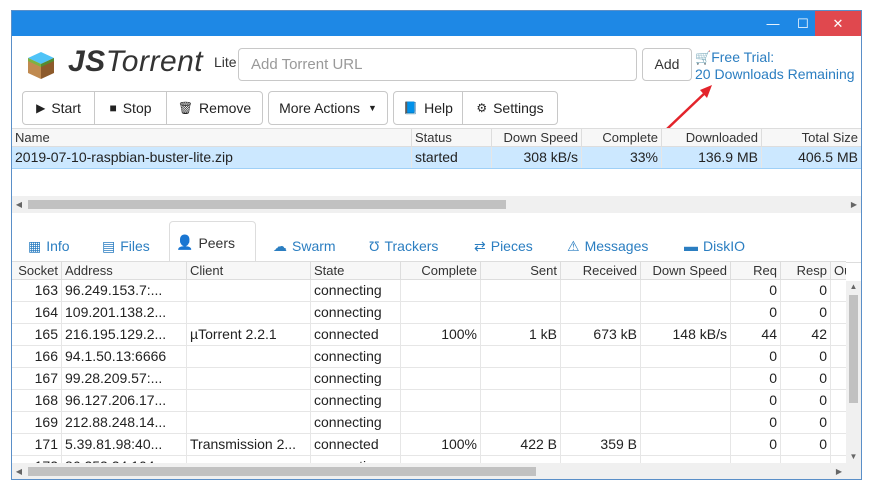 Image resolution: width=875 pixels, height=490 pixels. I want to click on app-brand: JSTorrent, so click(136, 61).